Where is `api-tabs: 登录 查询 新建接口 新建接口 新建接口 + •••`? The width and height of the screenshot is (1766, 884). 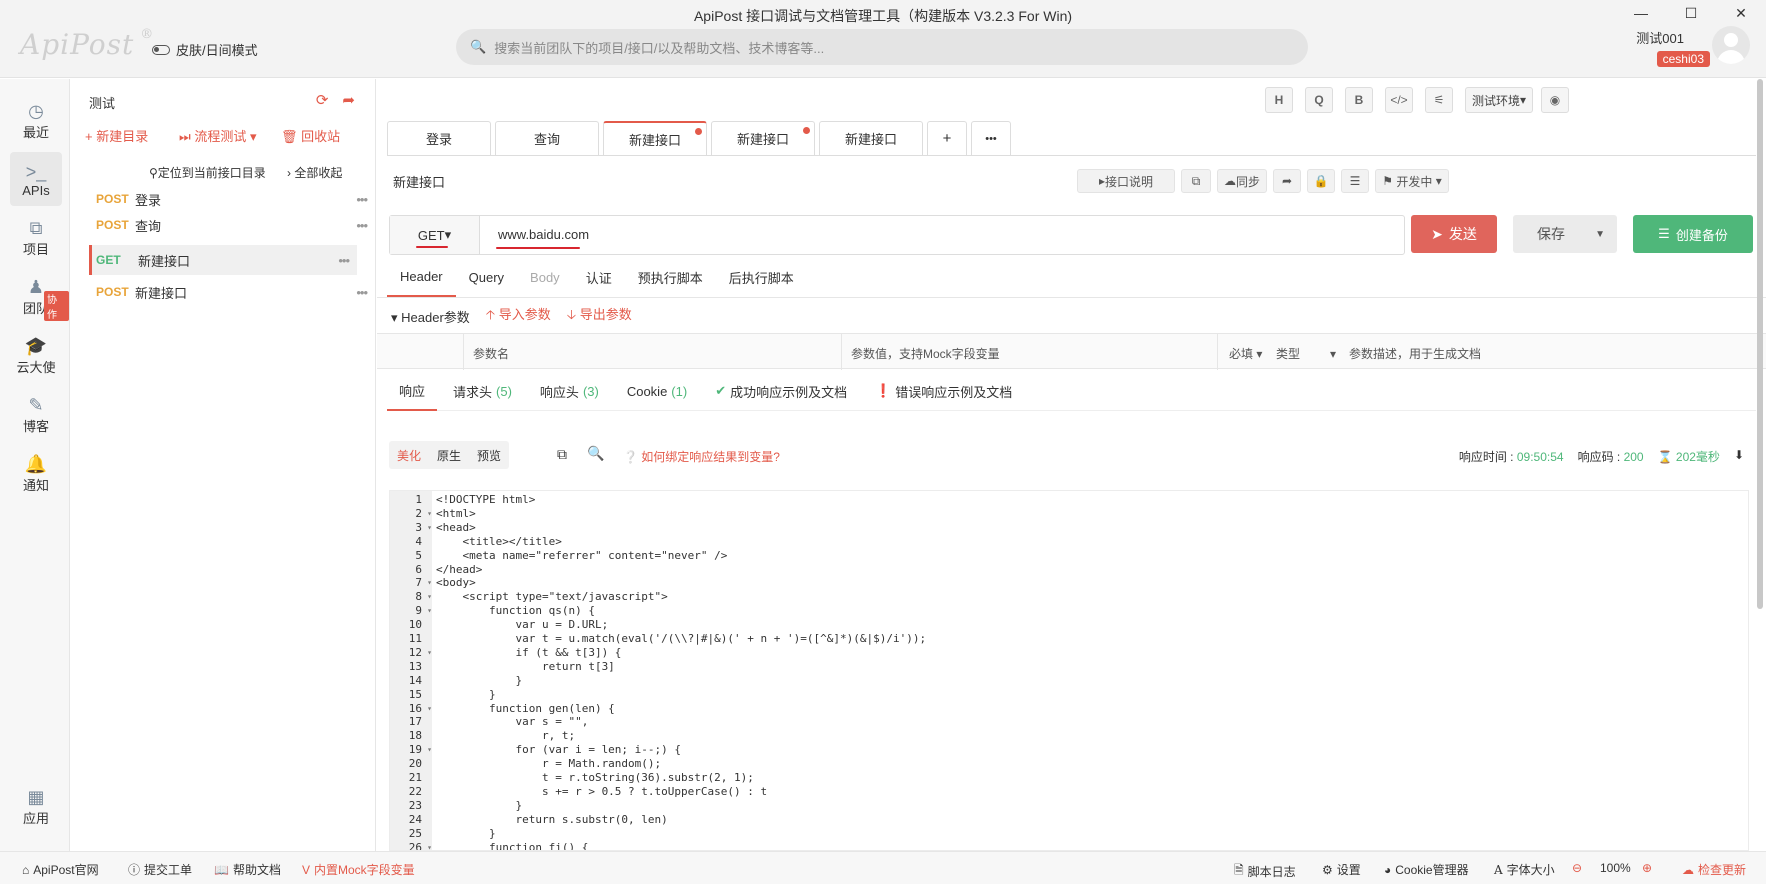
api-tabs: 登录 查询 新建接口 新建接口 新建接口 + ••• is located at coordinates (699, 138).